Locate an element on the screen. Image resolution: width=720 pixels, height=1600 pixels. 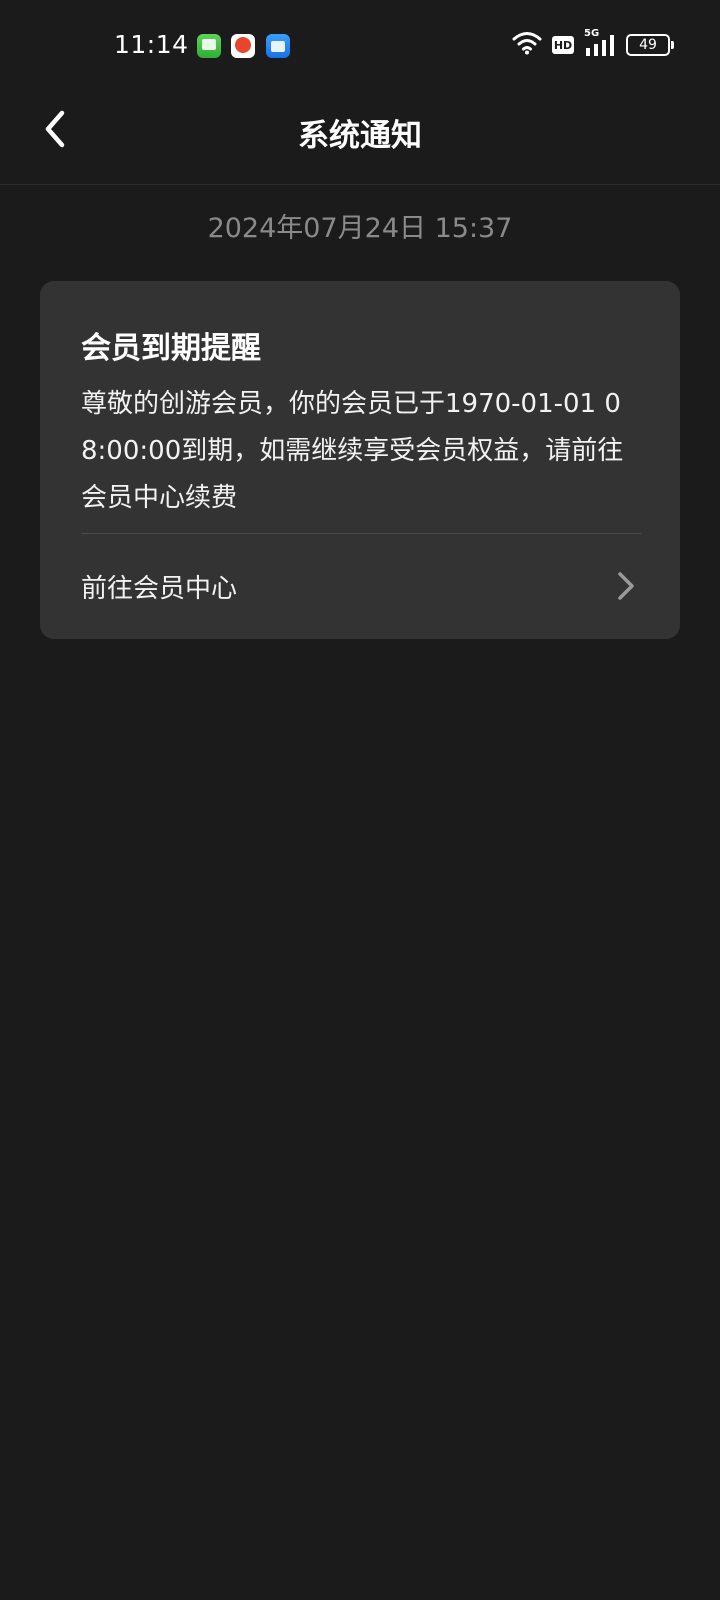
status-bar: 11:14 HD 5G 49 is located at coordinates (360, 45).